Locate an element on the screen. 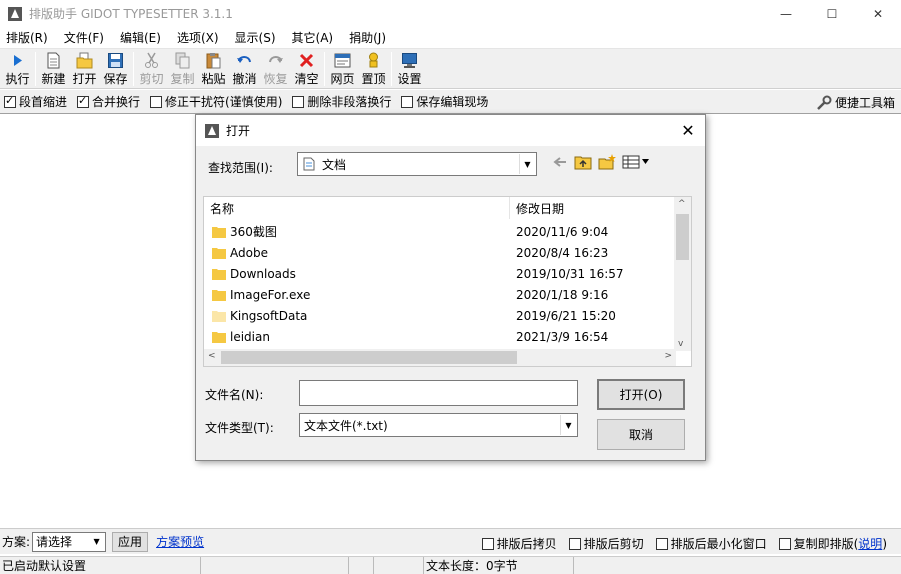  help-link: 说明 is located at coordinates (870, 543).